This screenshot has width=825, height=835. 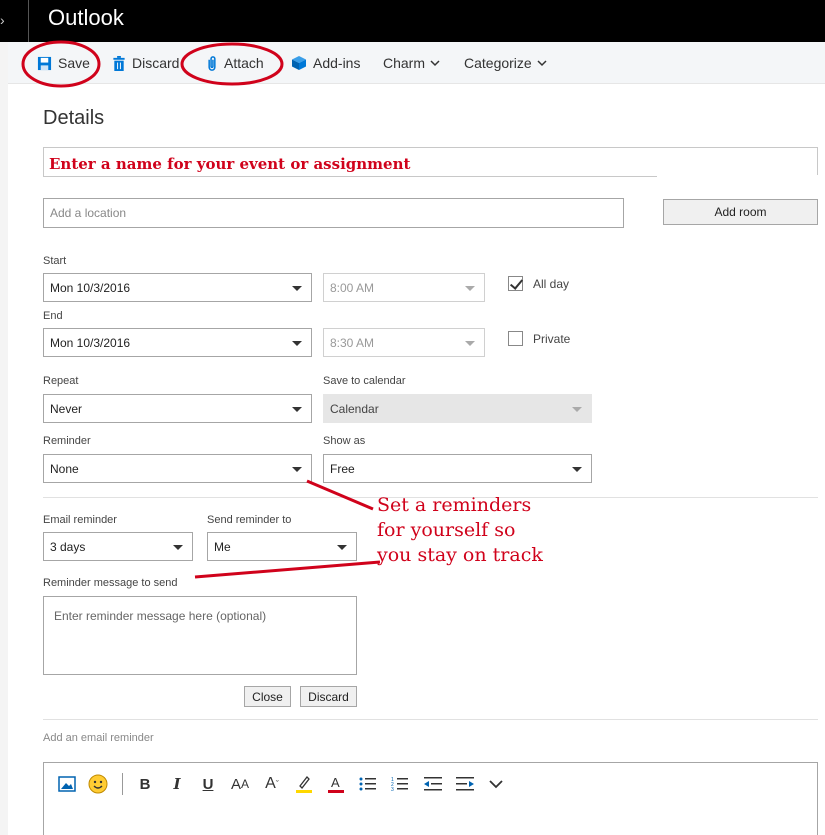 I want to click on addins-button: Add-ins, so click(x=325, y=63).